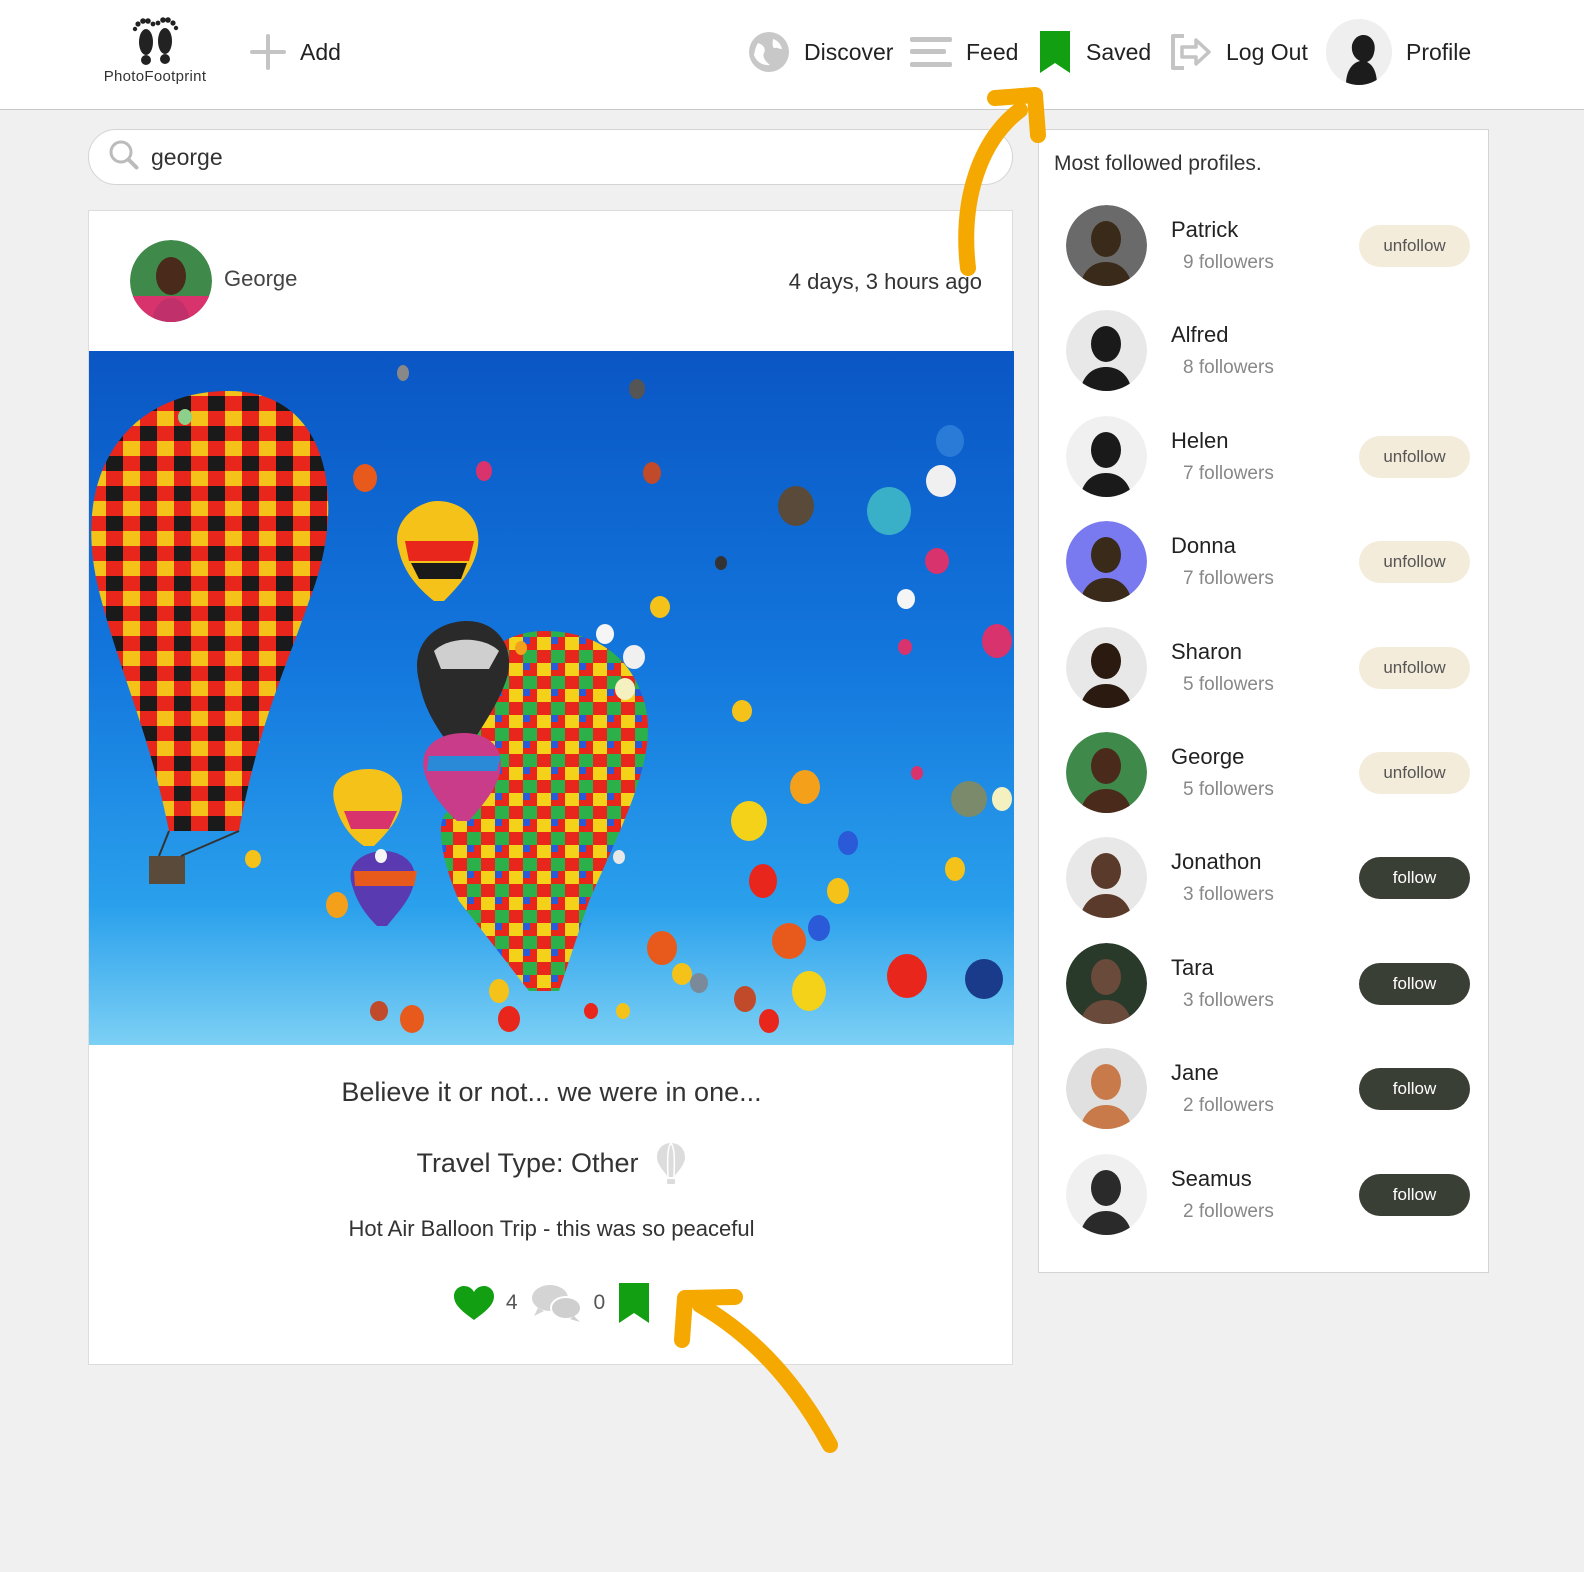 Image resolution: width=1584 pixels, height=1572 pixels. I want to click on profile-row: George 5 followers unfollow, so click(1263, 784).